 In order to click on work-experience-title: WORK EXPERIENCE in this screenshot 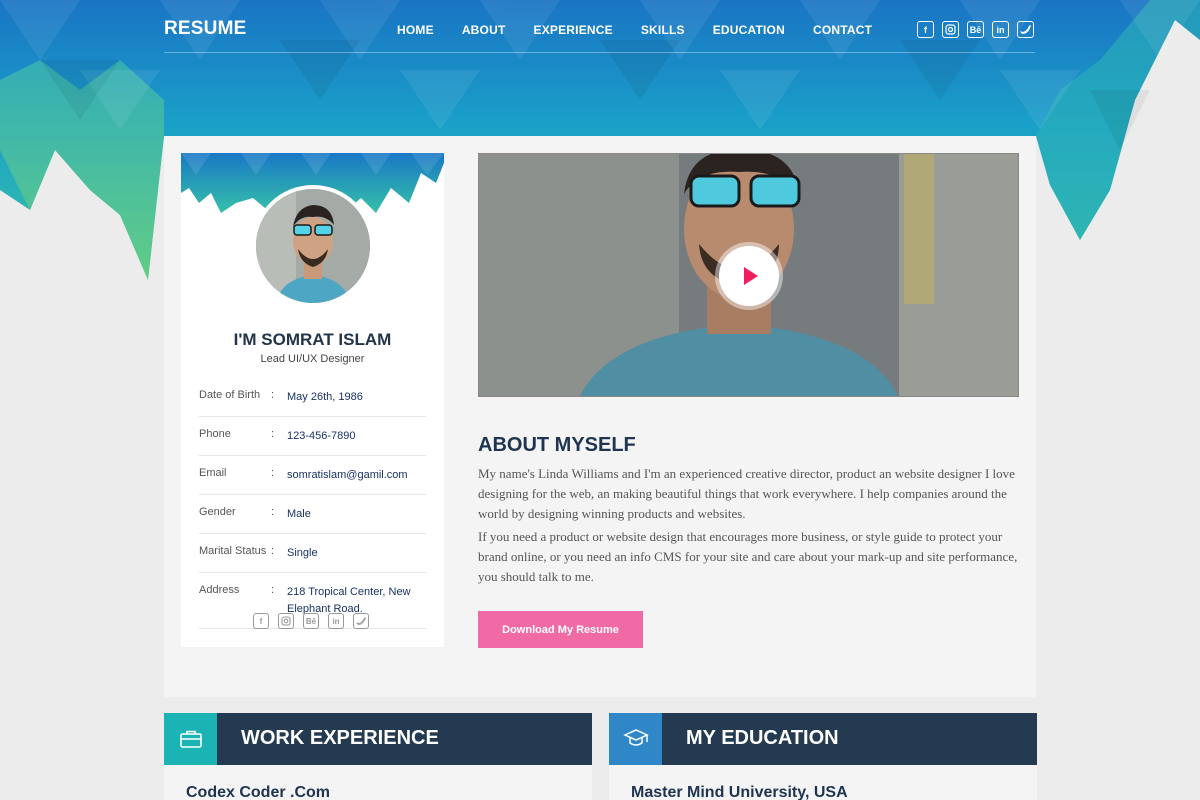, I will do `click(340, 738)`.